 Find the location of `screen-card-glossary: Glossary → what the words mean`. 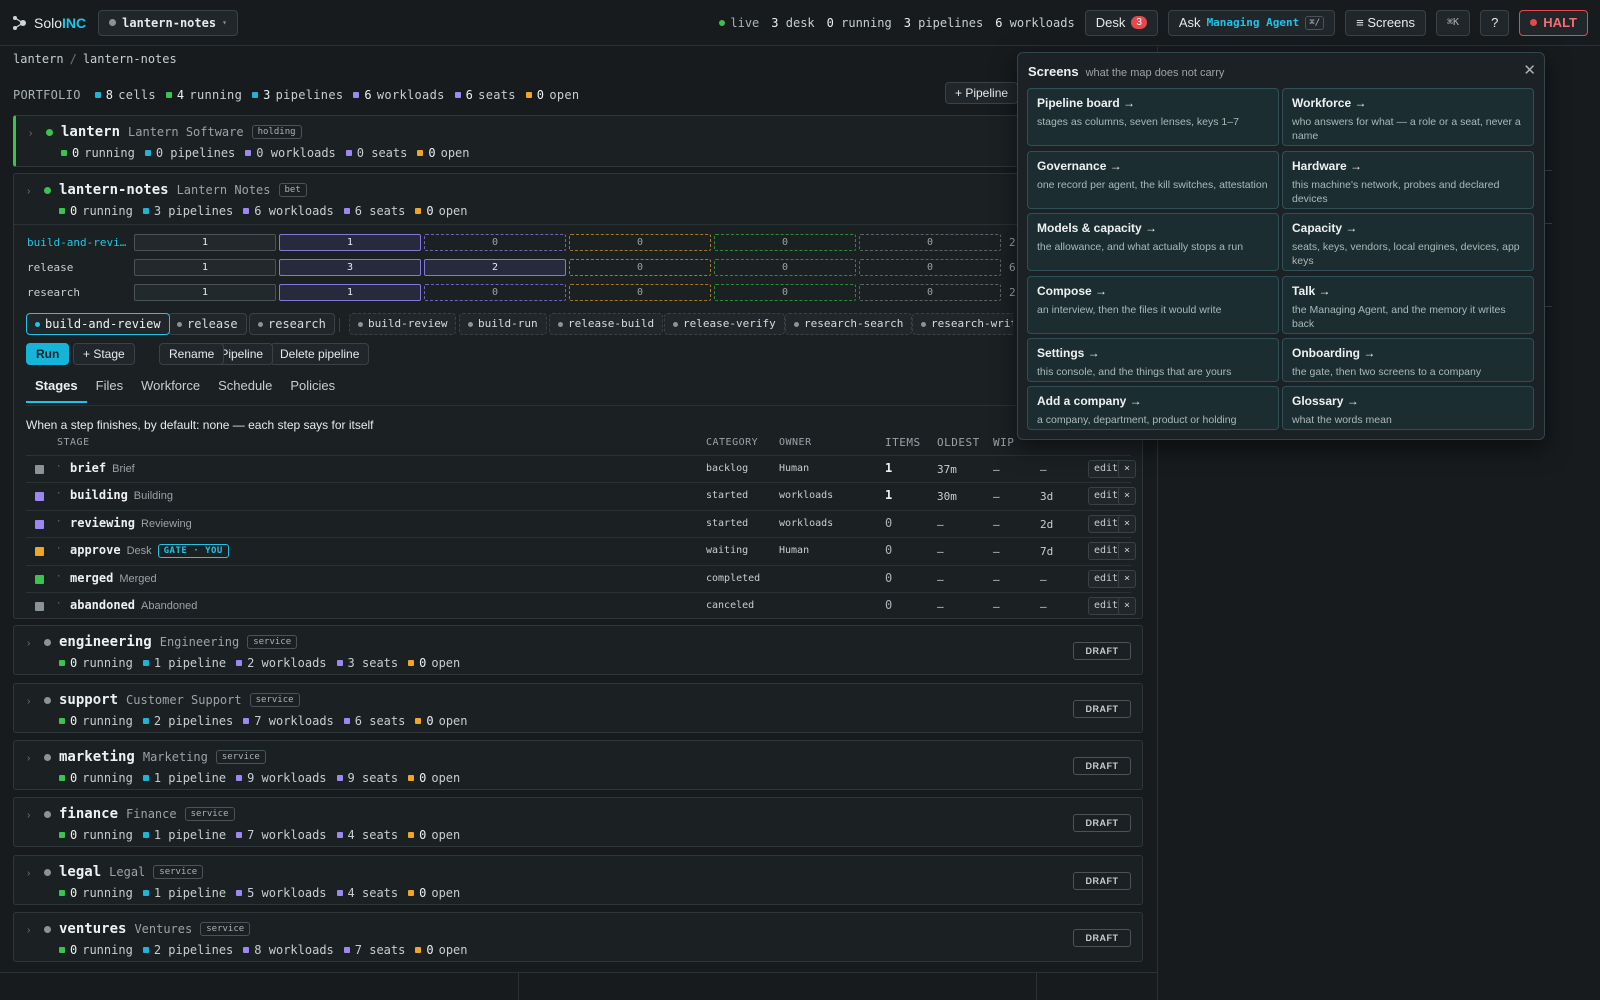

screen-card-glossary: Glossary → what the words mean is located at coordinates (1408, 408).